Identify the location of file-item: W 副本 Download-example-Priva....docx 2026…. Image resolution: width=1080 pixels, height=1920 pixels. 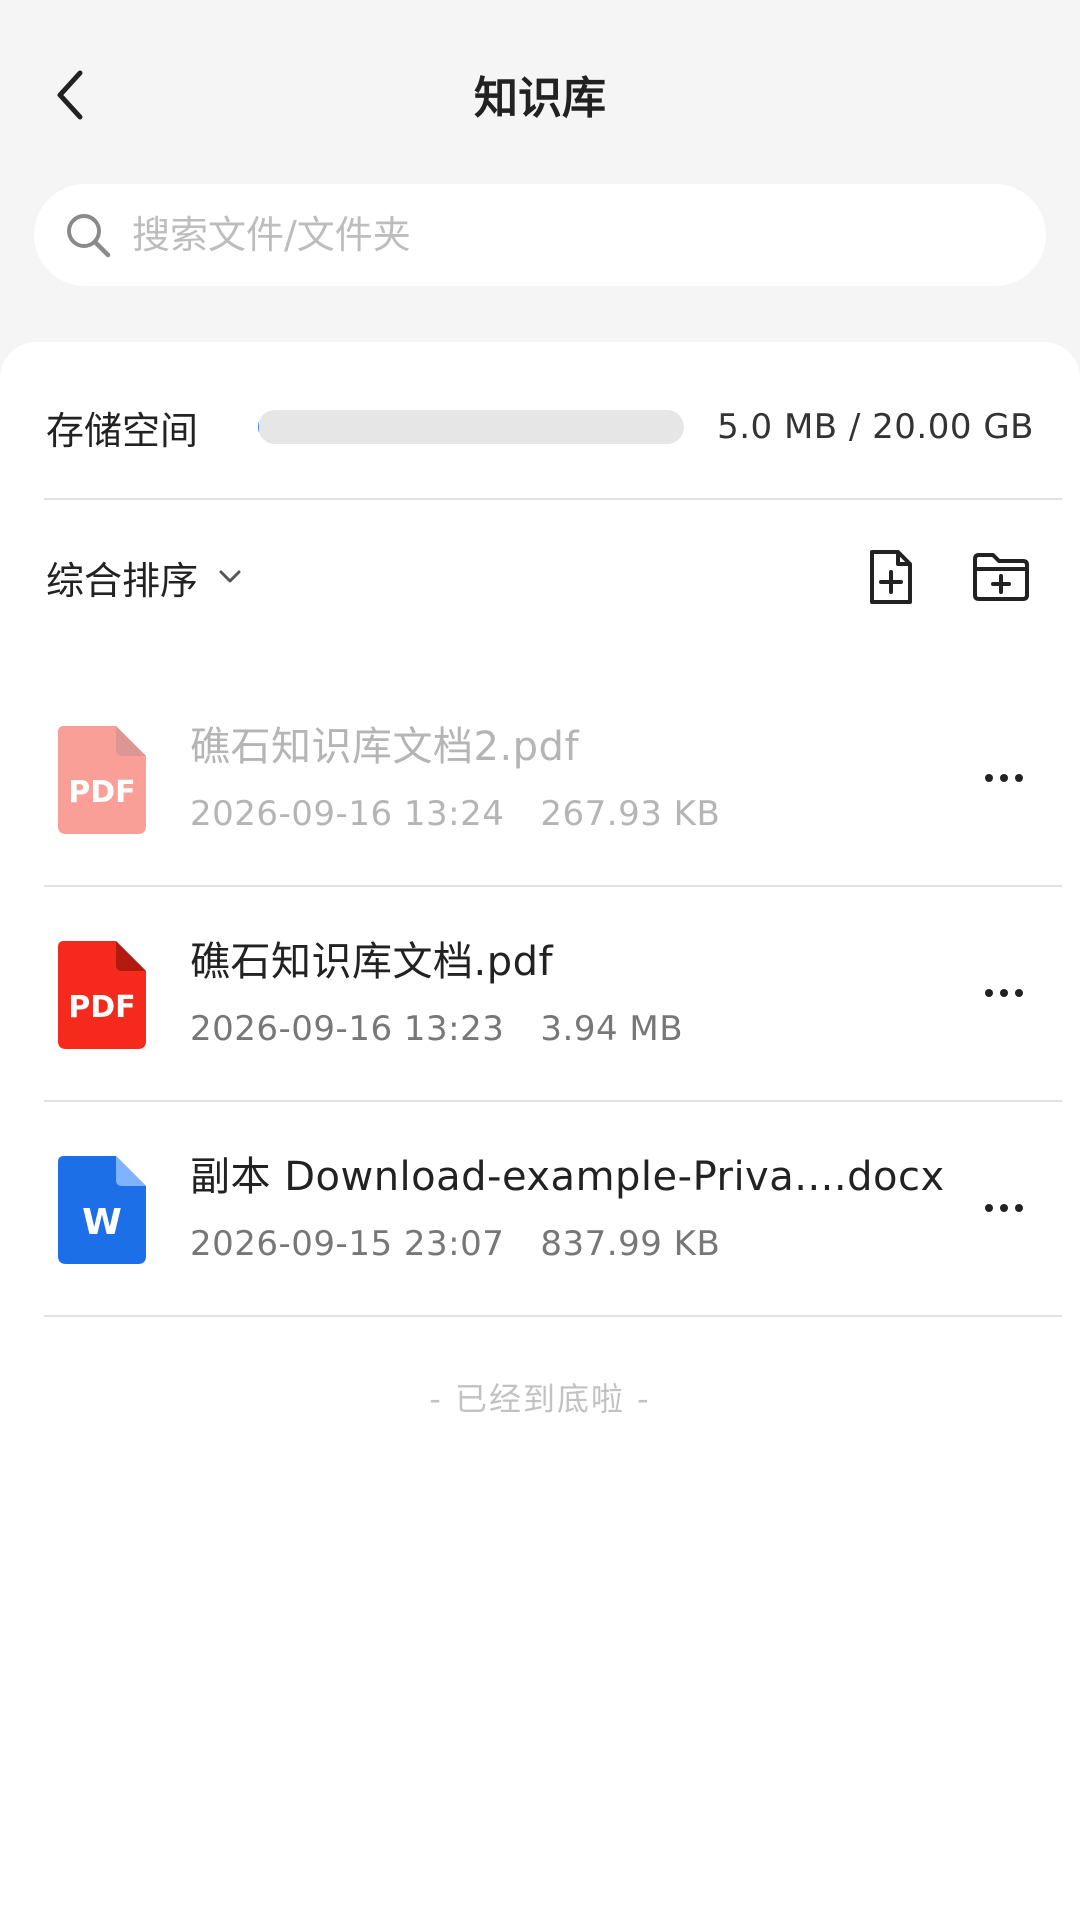
(540, 1209).